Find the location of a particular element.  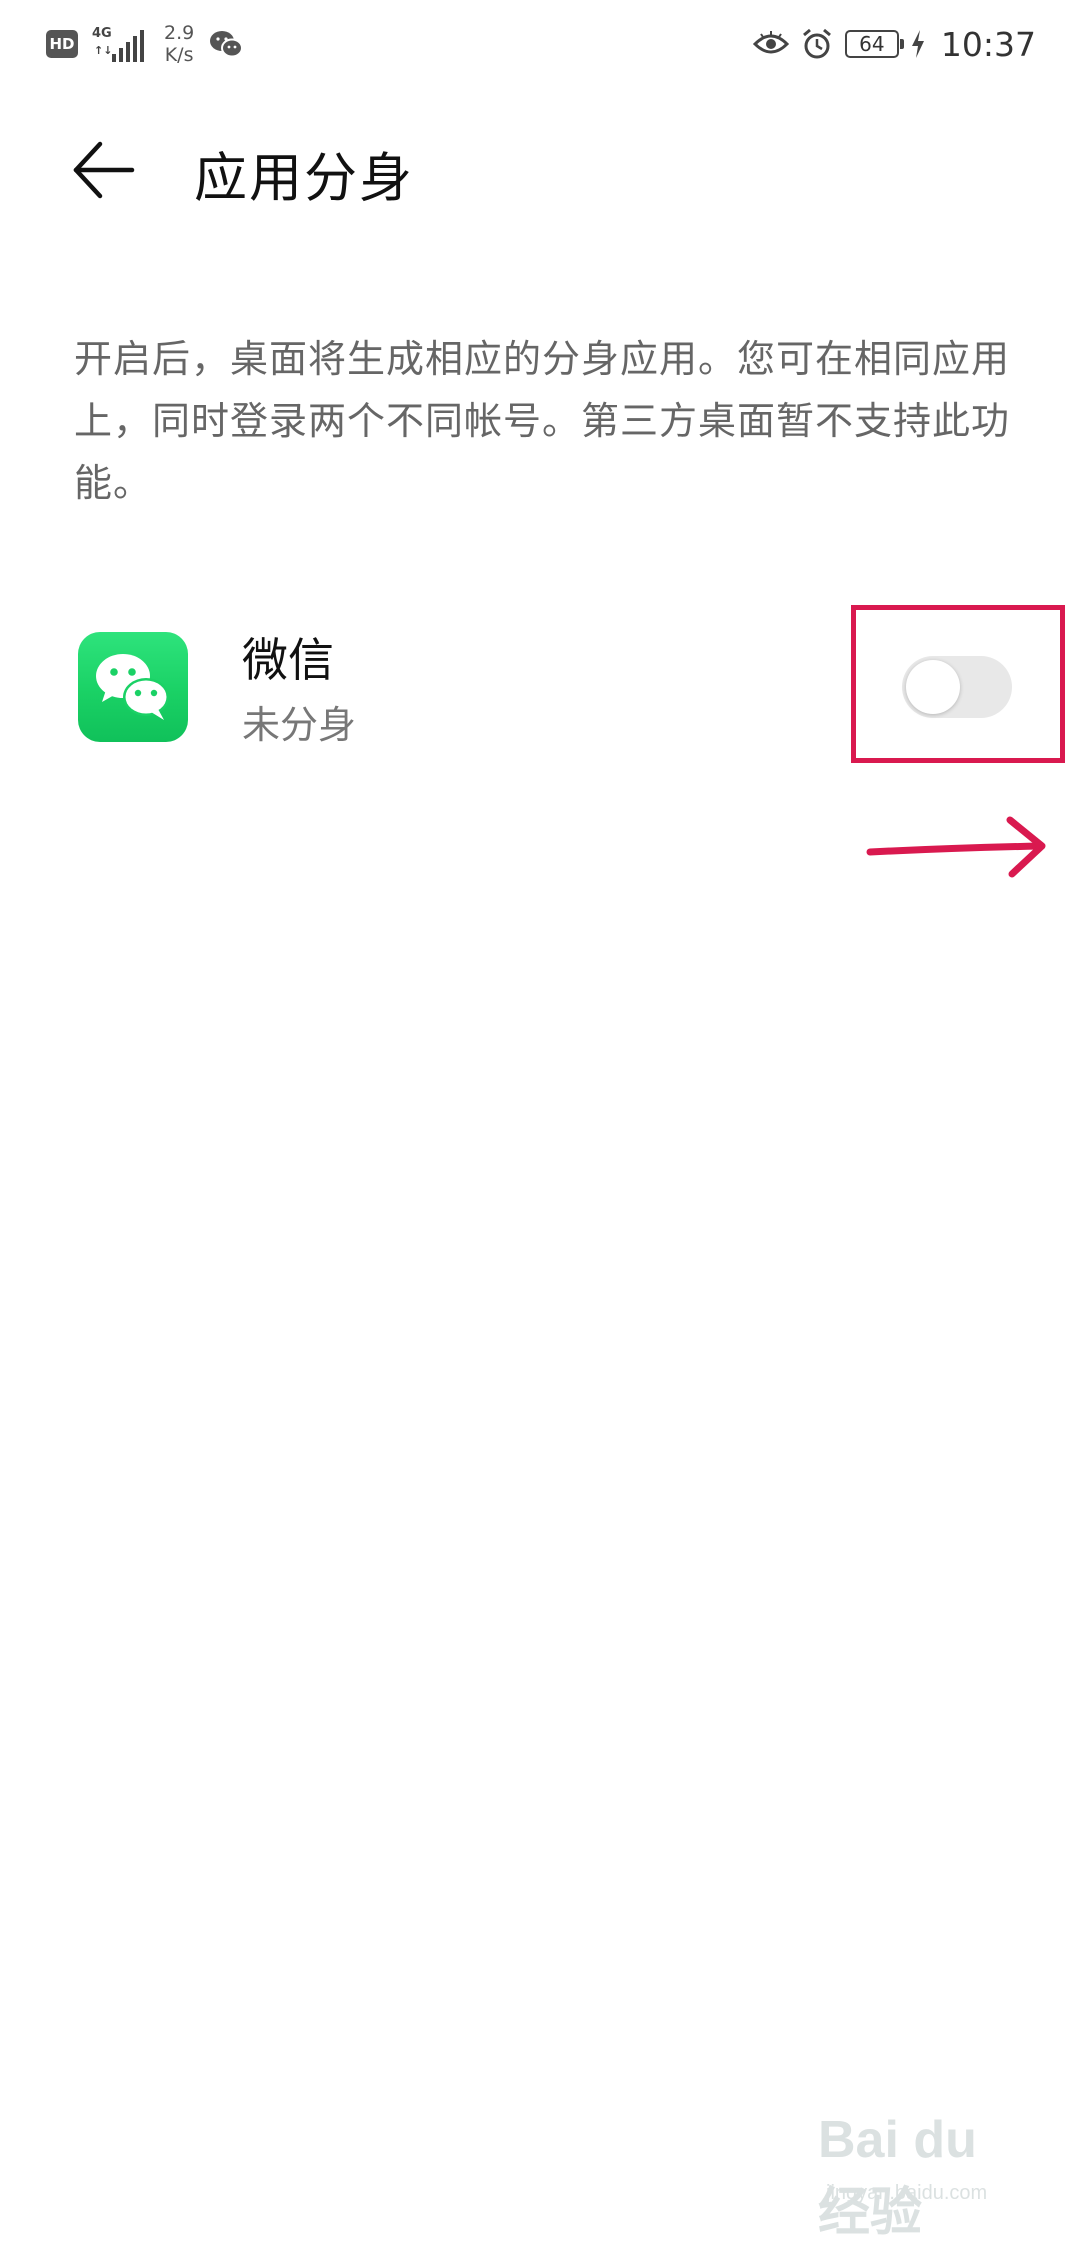

status-time: 10:37 is located at coordinates (988, 44).